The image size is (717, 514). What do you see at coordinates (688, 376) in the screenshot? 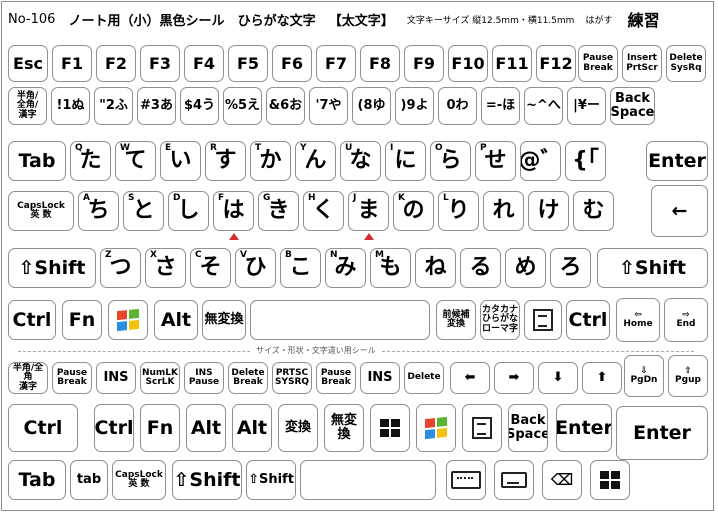
I see `key-row7-15: ⇧ Pgup` at bounding box center [688, 376].